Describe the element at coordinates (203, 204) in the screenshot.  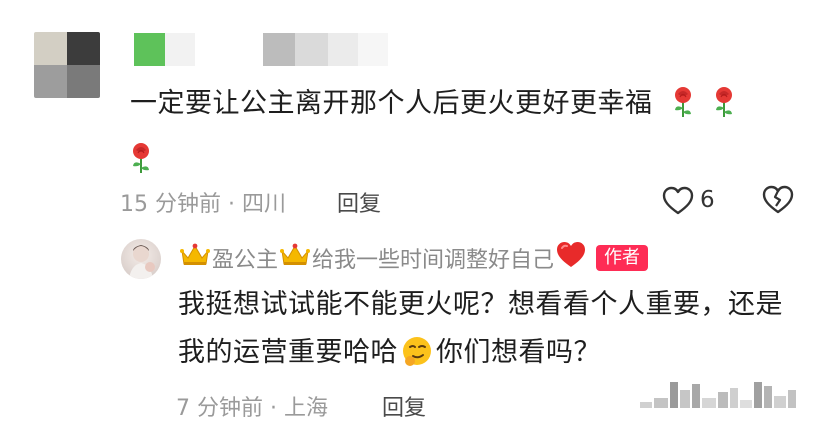
I see `comment-time-location: 15 分钟前 · 四川` at that location.